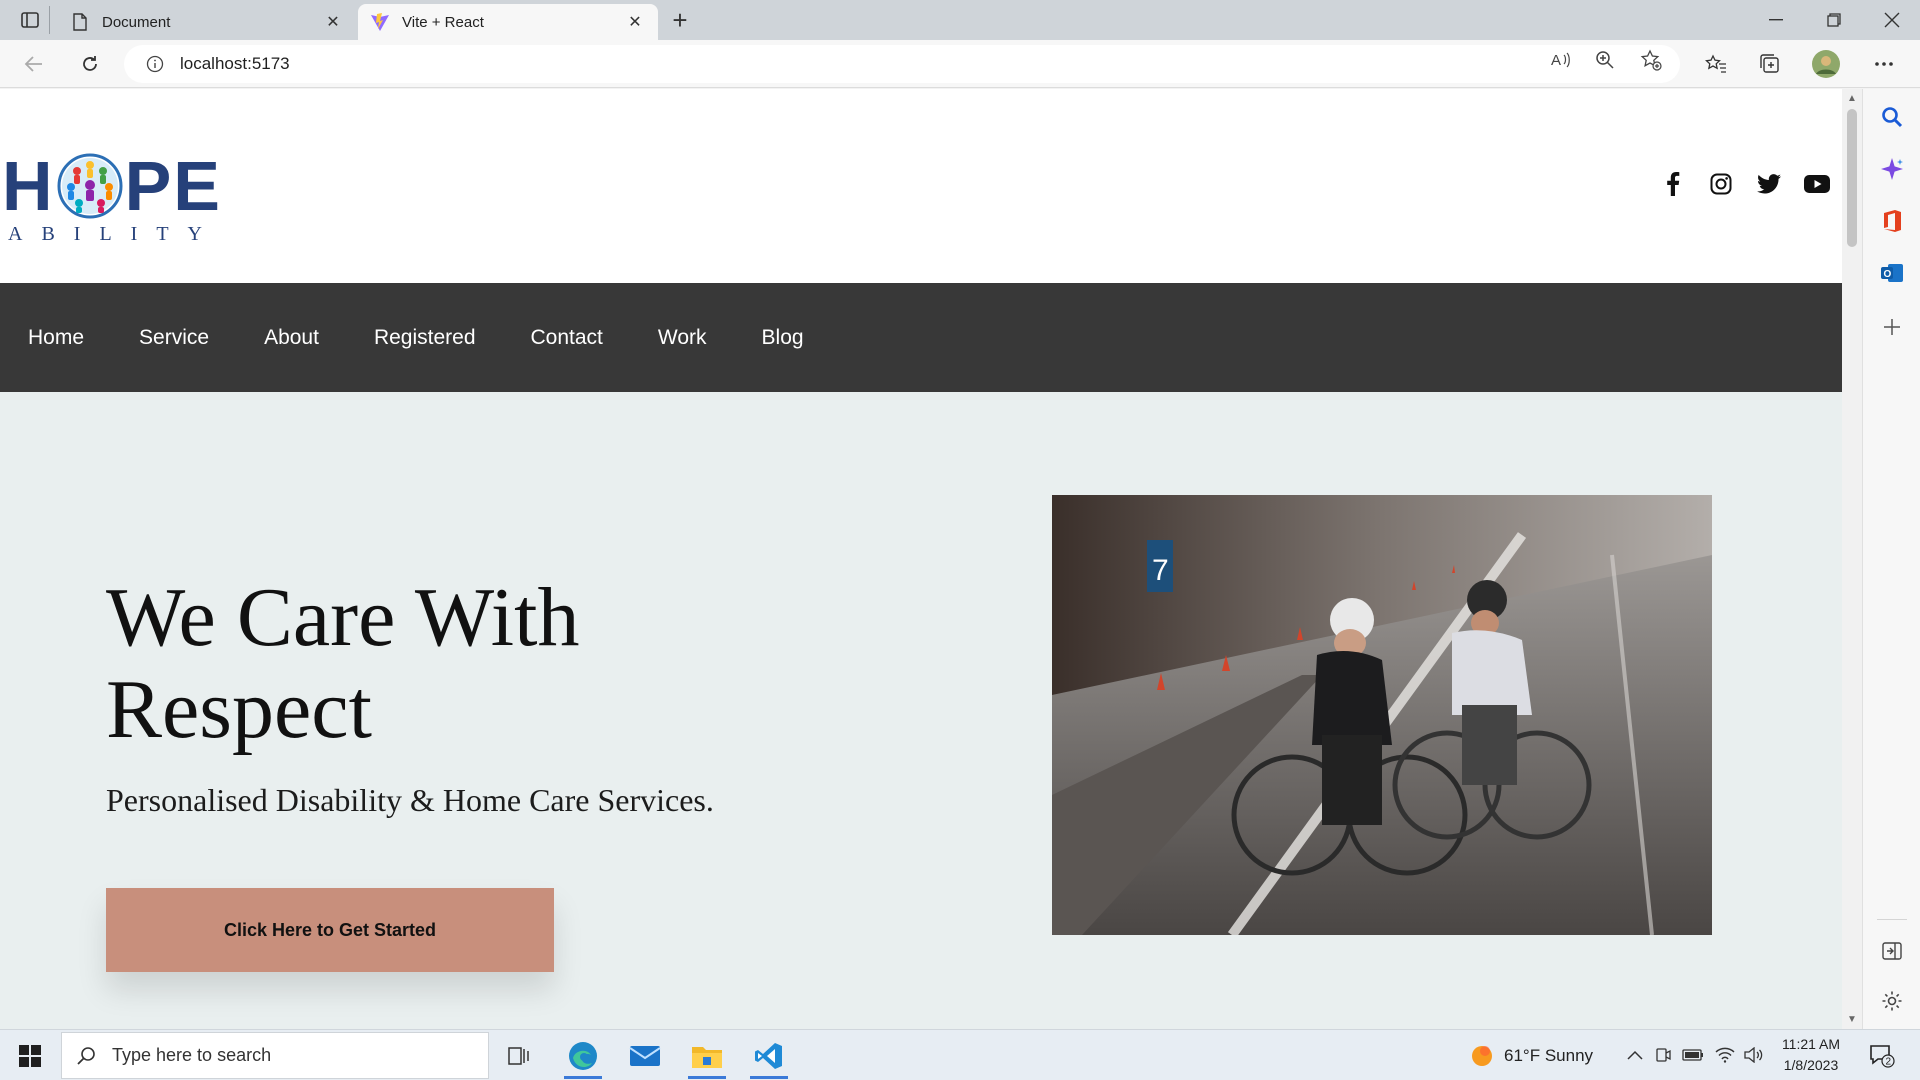 This screenshot has height=1080, width=1920. I want to click on restore-icon, so click(1834, 20).